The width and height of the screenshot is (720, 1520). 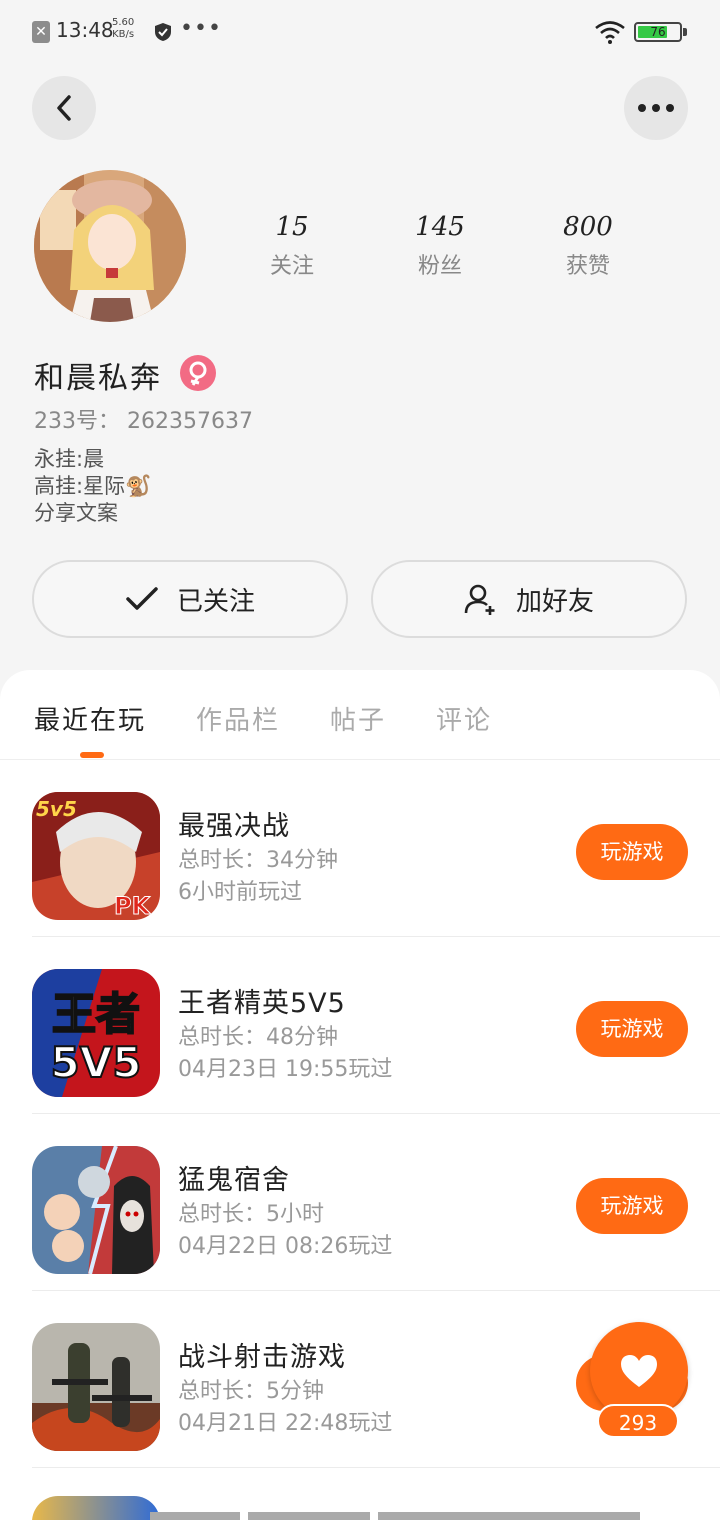 What do you see at coordinates (285, 1069) in the screenshot?
I see `game-last-played: 04月23日 19:55玩过` at bounding box center [285, 1069].